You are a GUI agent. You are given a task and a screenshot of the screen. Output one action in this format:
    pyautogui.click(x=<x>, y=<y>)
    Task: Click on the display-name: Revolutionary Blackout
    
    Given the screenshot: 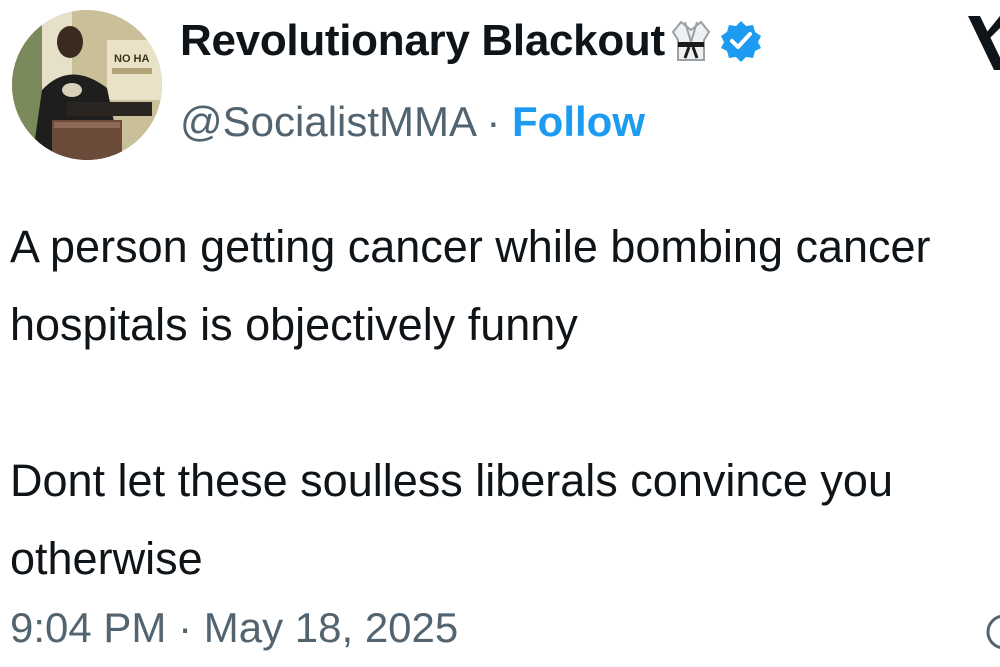 What is the action you would take?
    pyautogui.click(x=422, y=41)
    